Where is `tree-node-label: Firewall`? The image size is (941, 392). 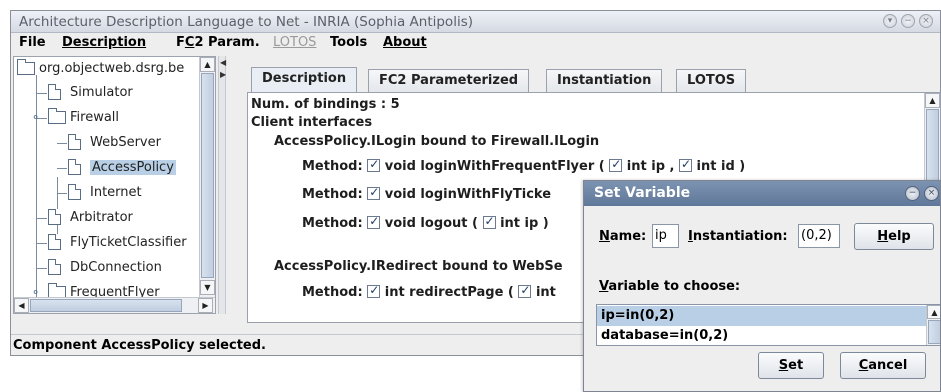 tree-node-label: Firewall is located at coordinates (95, 117).